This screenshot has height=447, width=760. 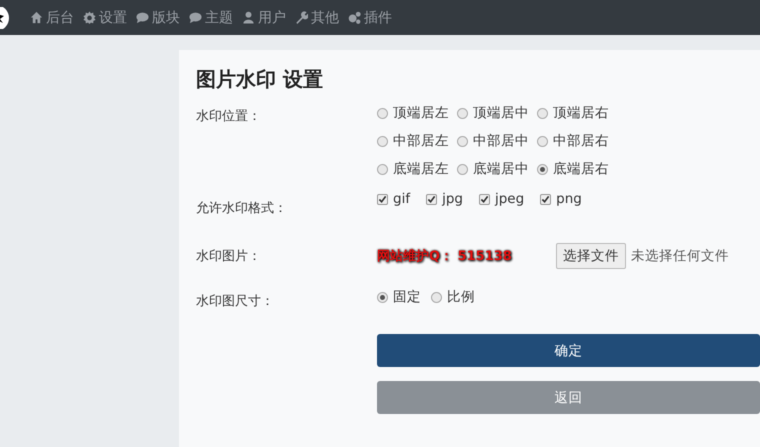 I want to click on choose-file-button: 选择文件, so click(x=591, y=256).